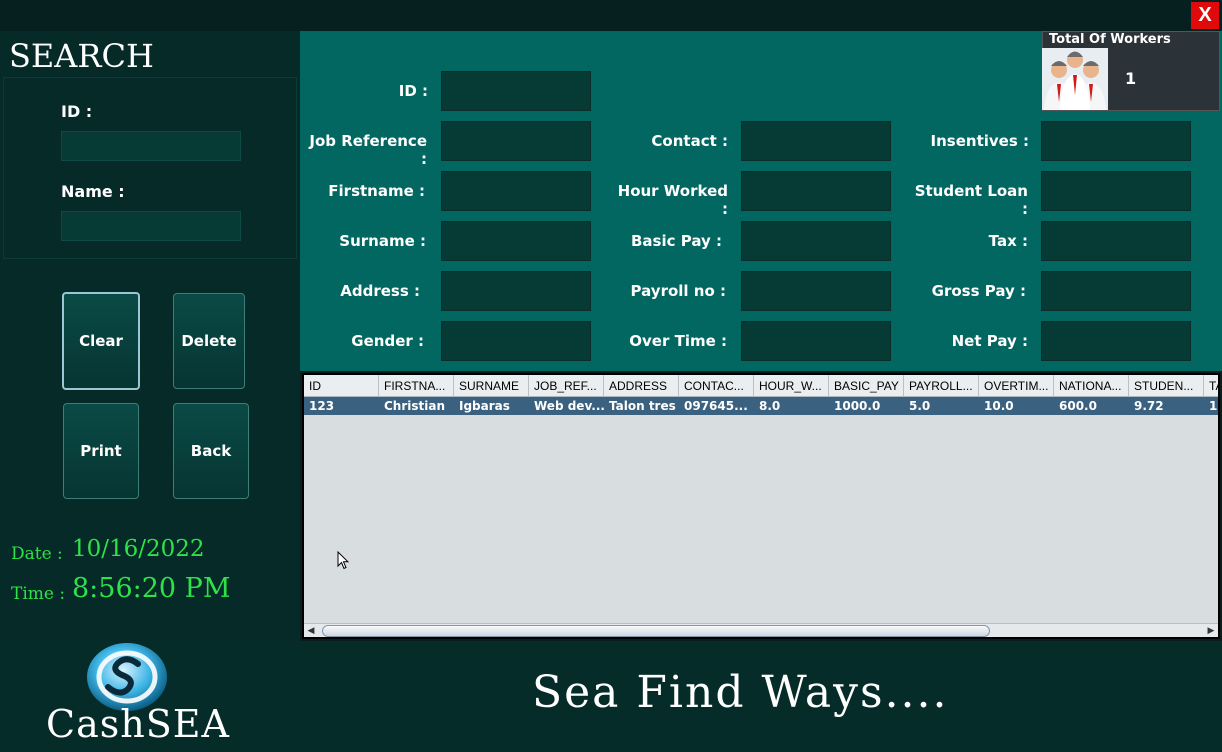 This screenshot has height=752, width=1222. What do you see at coordinates (413, 91) in the screenshot?
I see `id-label: ID :` at bounding box center [413, 91].